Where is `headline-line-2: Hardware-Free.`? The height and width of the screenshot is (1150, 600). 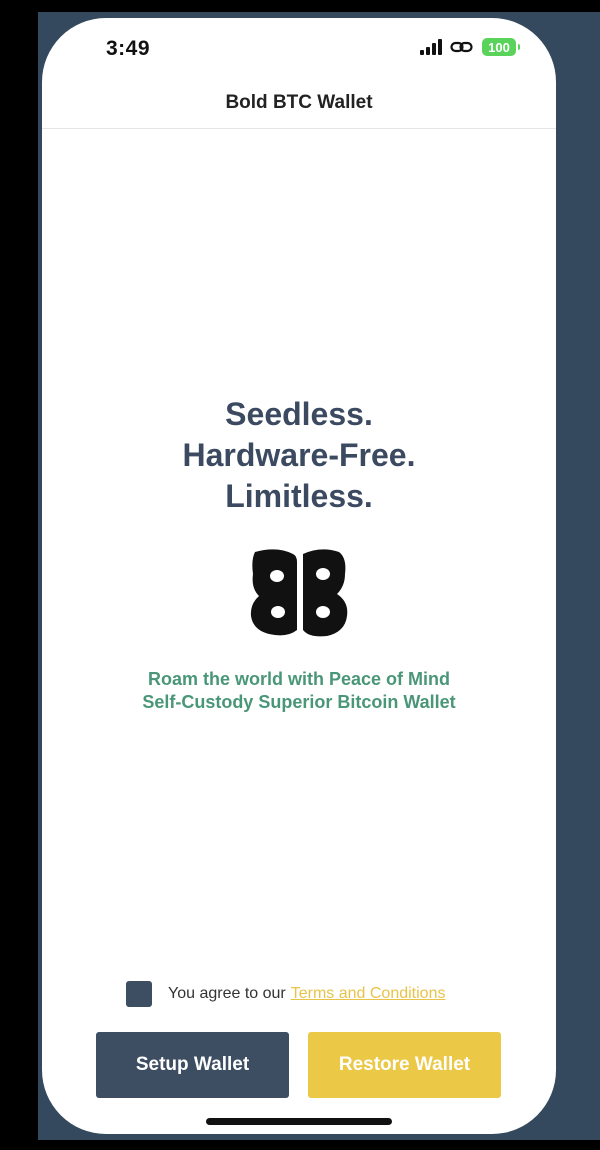
headline-line-2: Hardware-Free. is located at coordinates (299, 455).